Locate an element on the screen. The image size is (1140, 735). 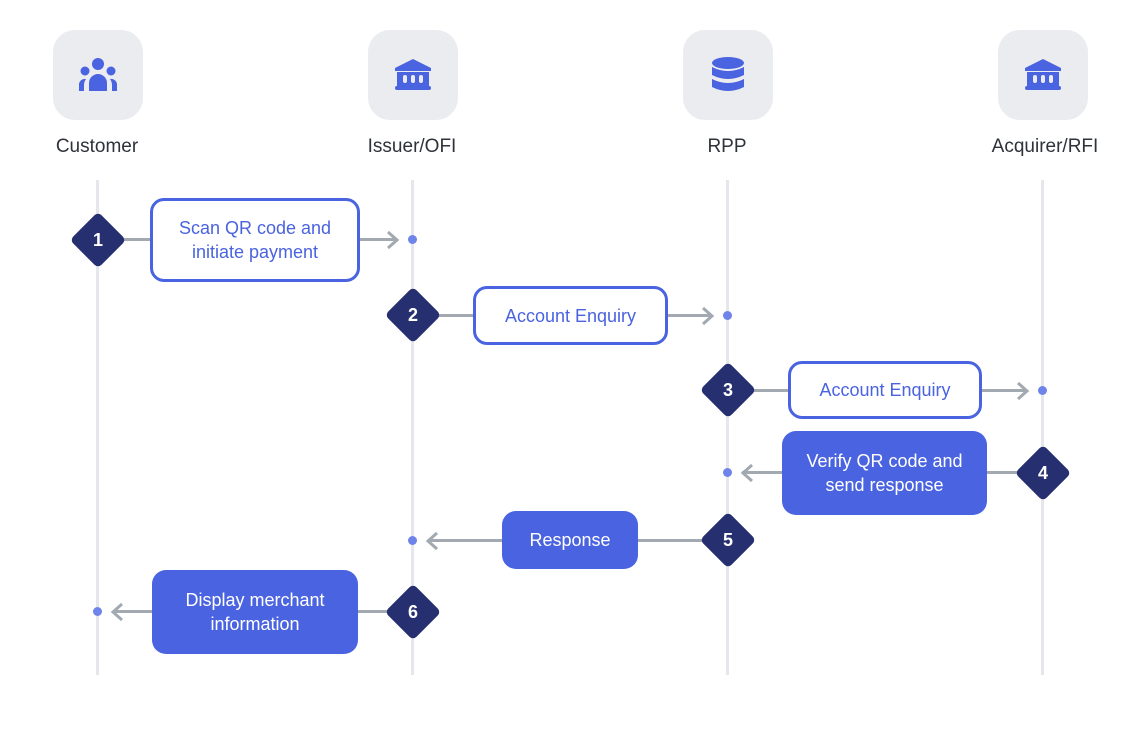
step-3-message: Account Enquiry is located at coordinates (885, 390).